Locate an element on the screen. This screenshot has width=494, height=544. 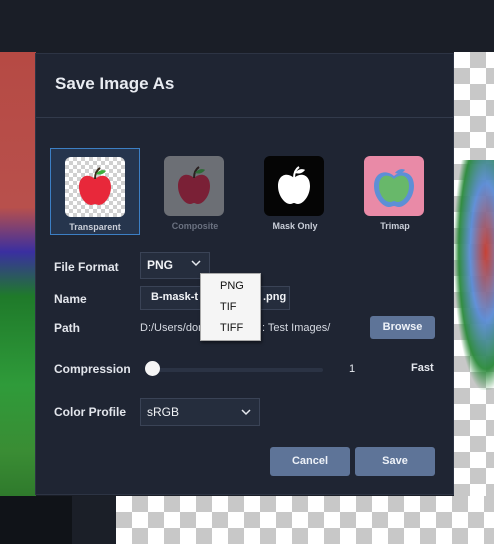
color-profile-label: Color Profile is located at coordinates (90, 412).